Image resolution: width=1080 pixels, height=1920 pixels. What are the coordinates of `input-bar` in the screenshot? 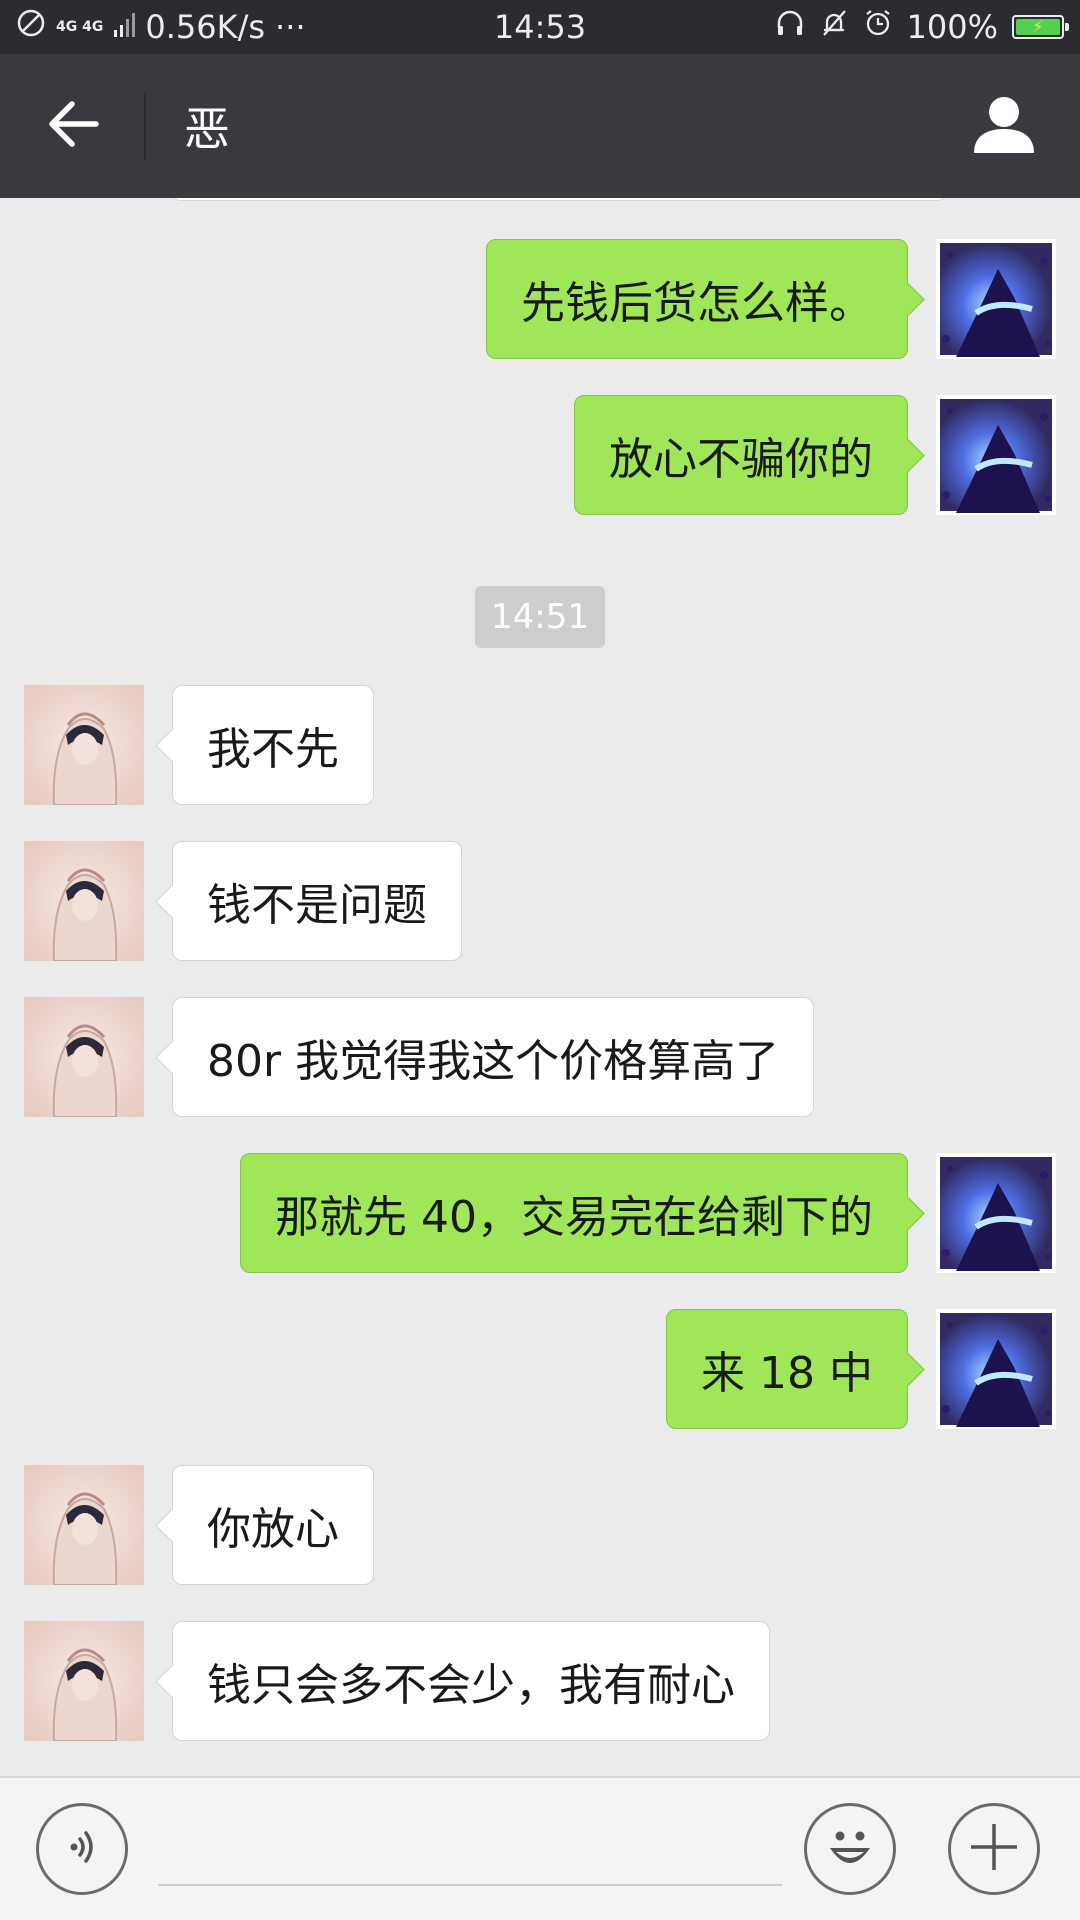 It's located at (540, 1848).